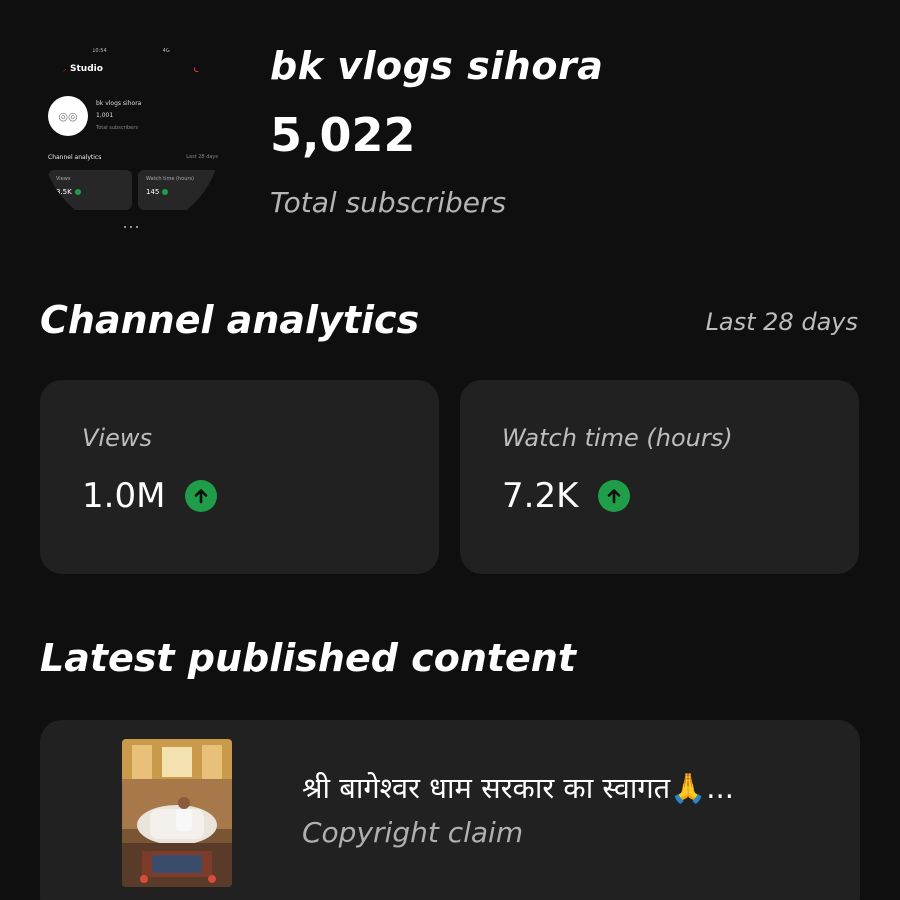  I want to click on notification-icon, so click(197, 69).